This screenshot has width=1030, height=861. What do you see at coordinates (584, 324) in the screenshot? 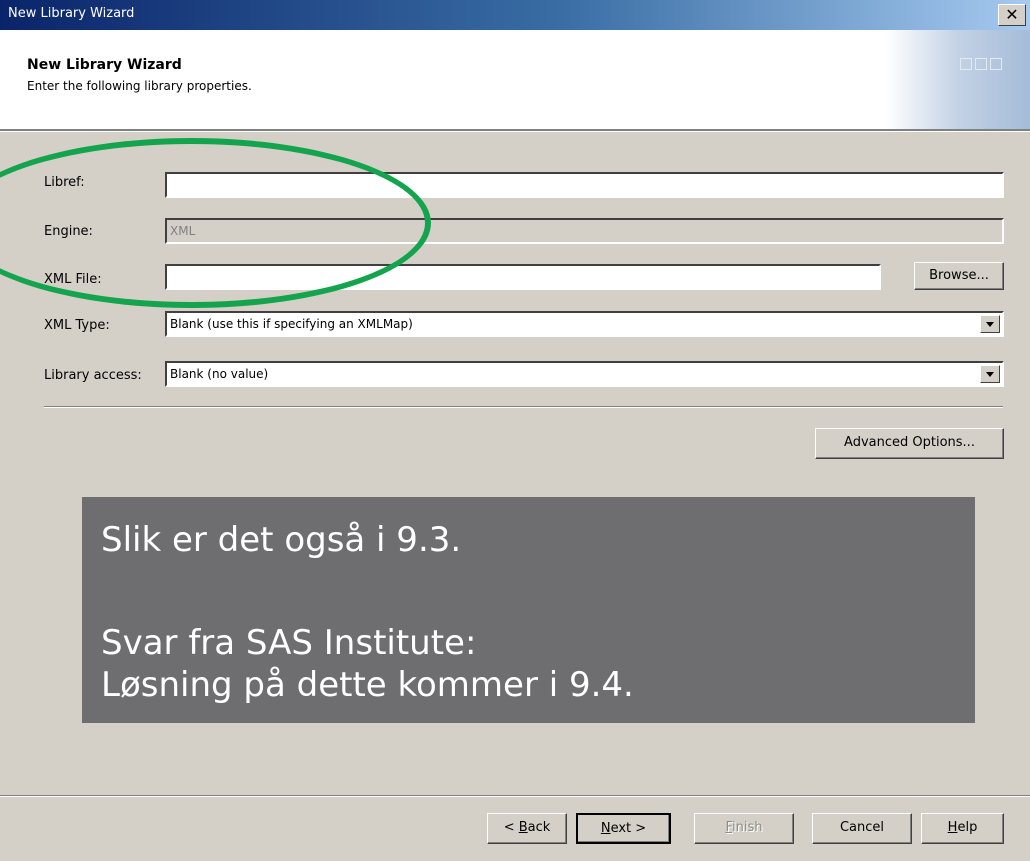
I see `xml-type-select: Blank (use this if specifying an XMLMap)` at bounding box center [584, 324].